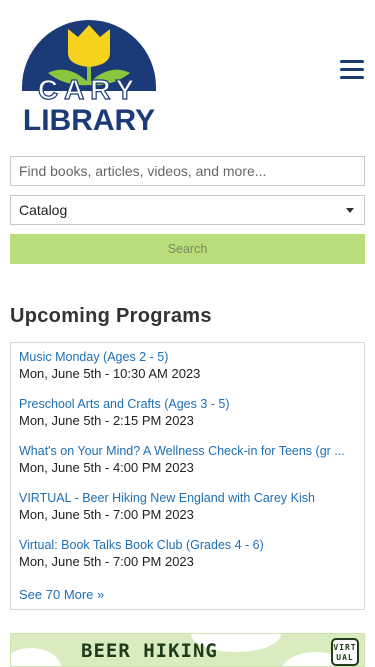 The width and height of the screenshot is (375, 667). Describe the element at coordinates (89, 89) in the screenshot. I see `logo-line1: CARY` at that location.